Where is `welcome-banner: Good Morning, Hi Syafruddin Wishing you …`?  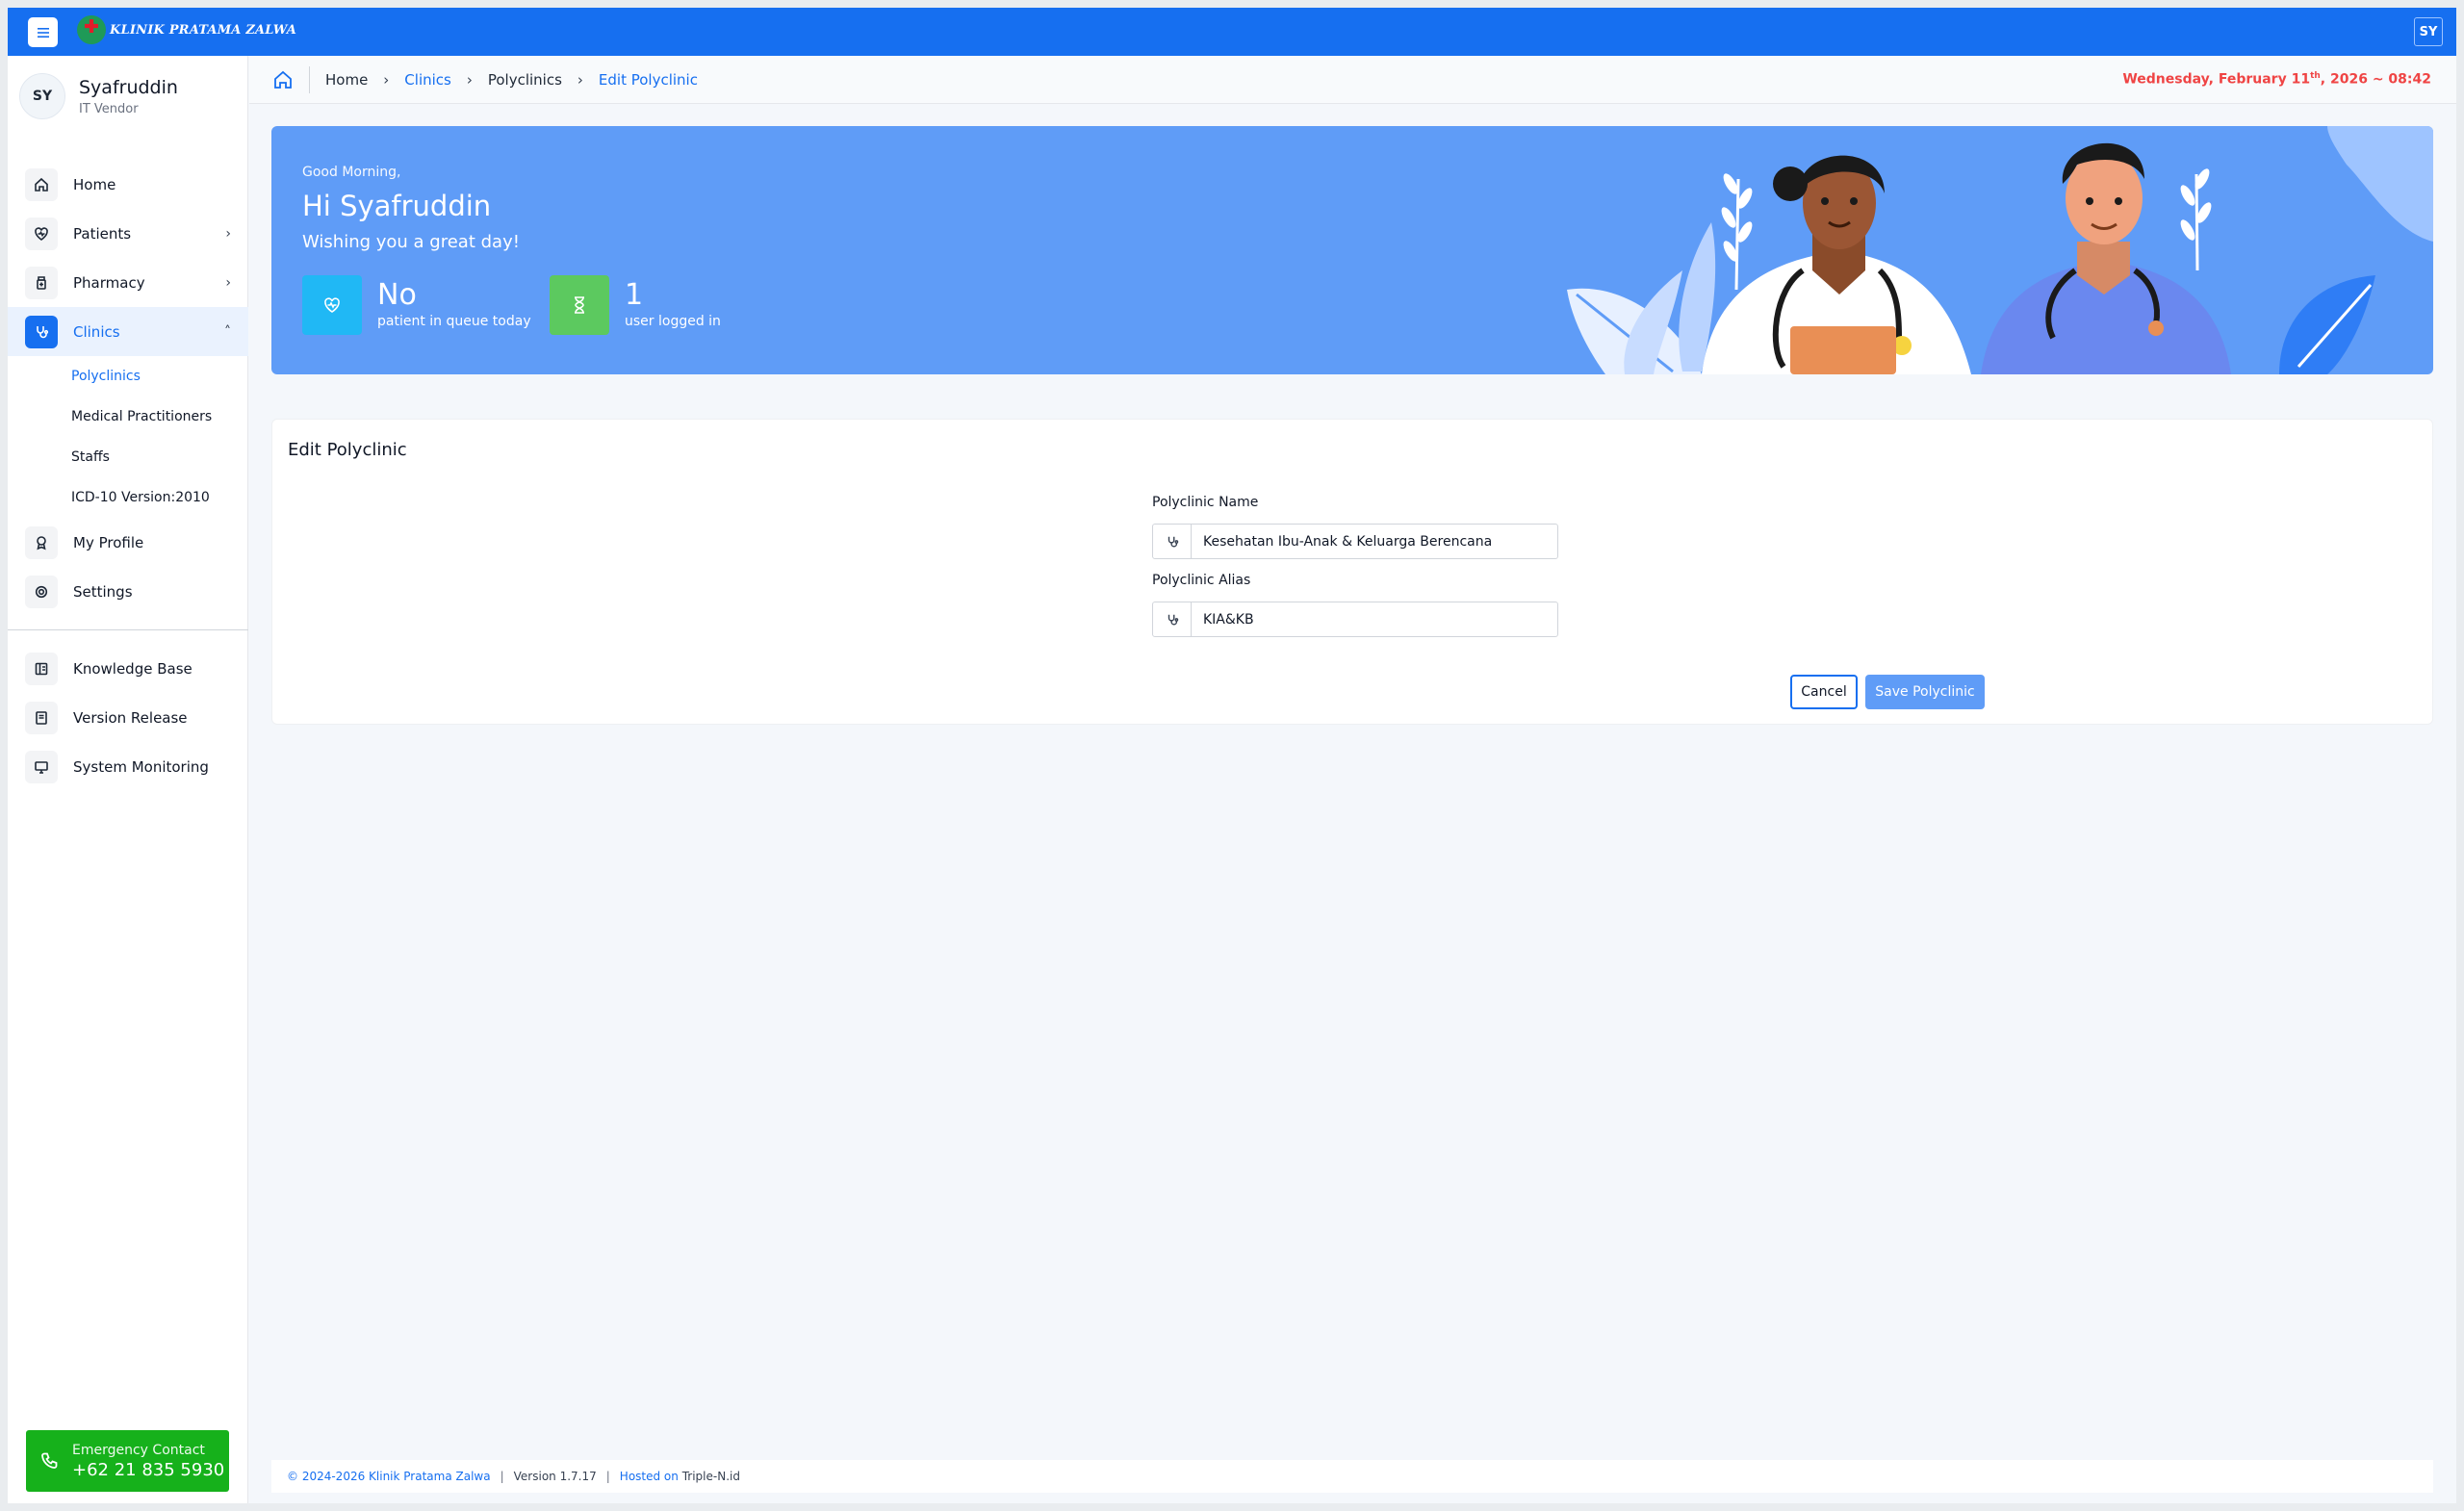
welcome-banner: Good Morning, Hi Syafruddin Wishing you … is located at coordinates (1352, 250).